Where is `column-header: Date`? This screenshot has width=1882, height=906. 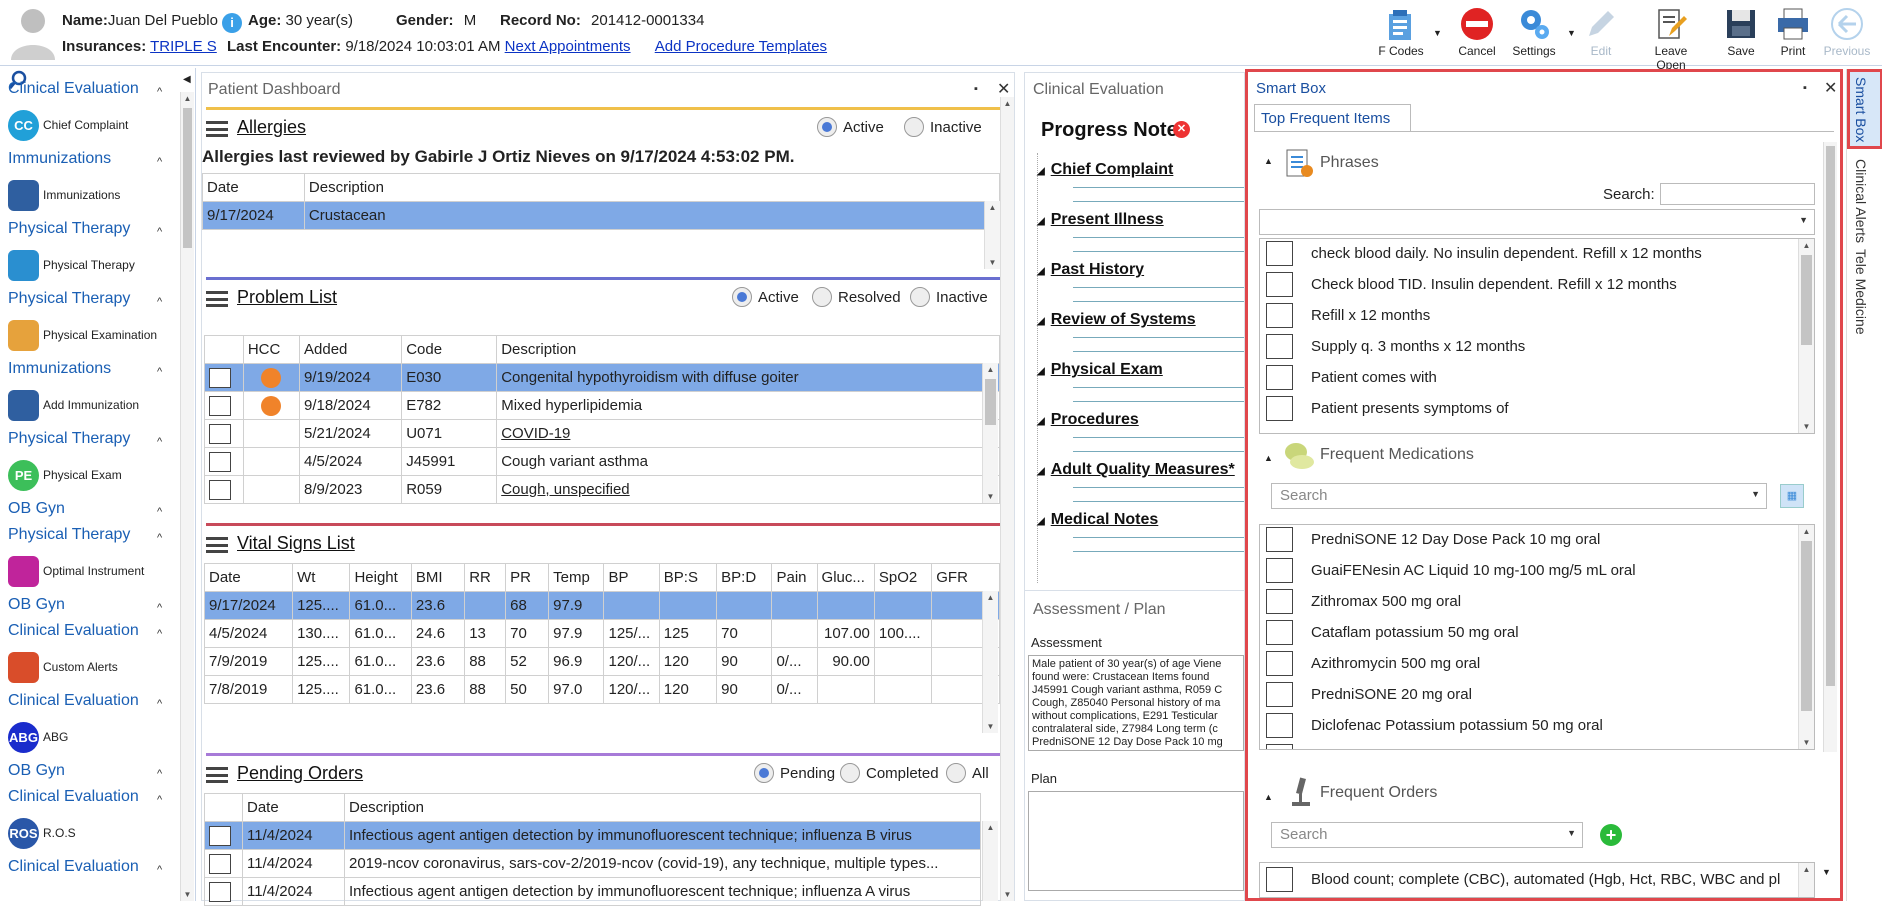
column-header: Date is located at coordinates (253, 187).